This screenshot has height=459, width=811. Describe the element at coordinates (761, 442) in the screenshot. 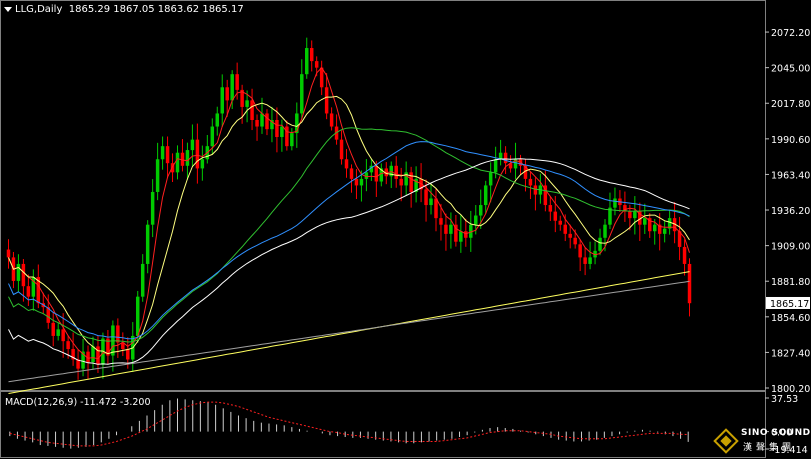

I see `sino-sound-logo: SINO SOUND 漢聲集團` at that location.